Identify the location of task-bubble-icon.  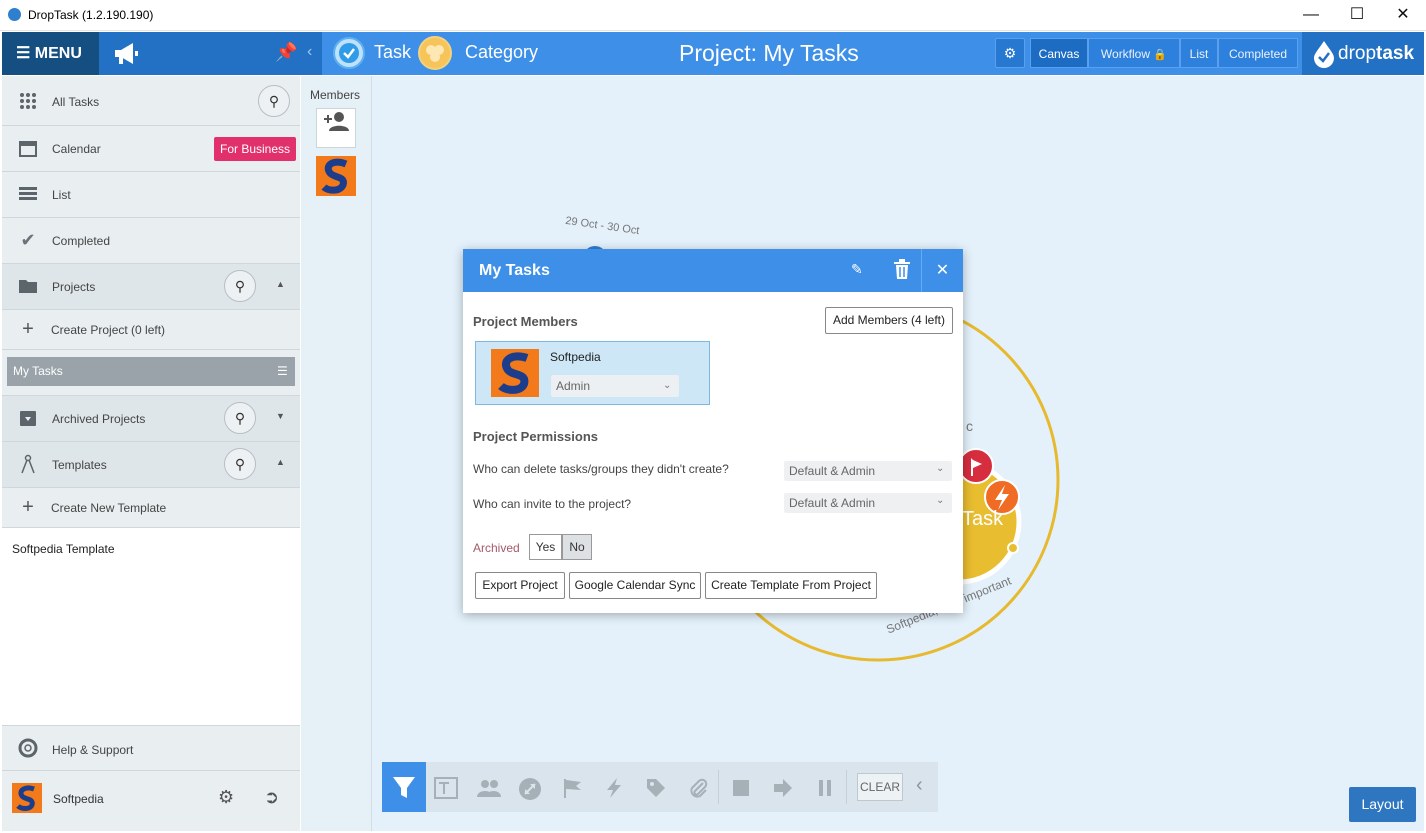
(349, 53).